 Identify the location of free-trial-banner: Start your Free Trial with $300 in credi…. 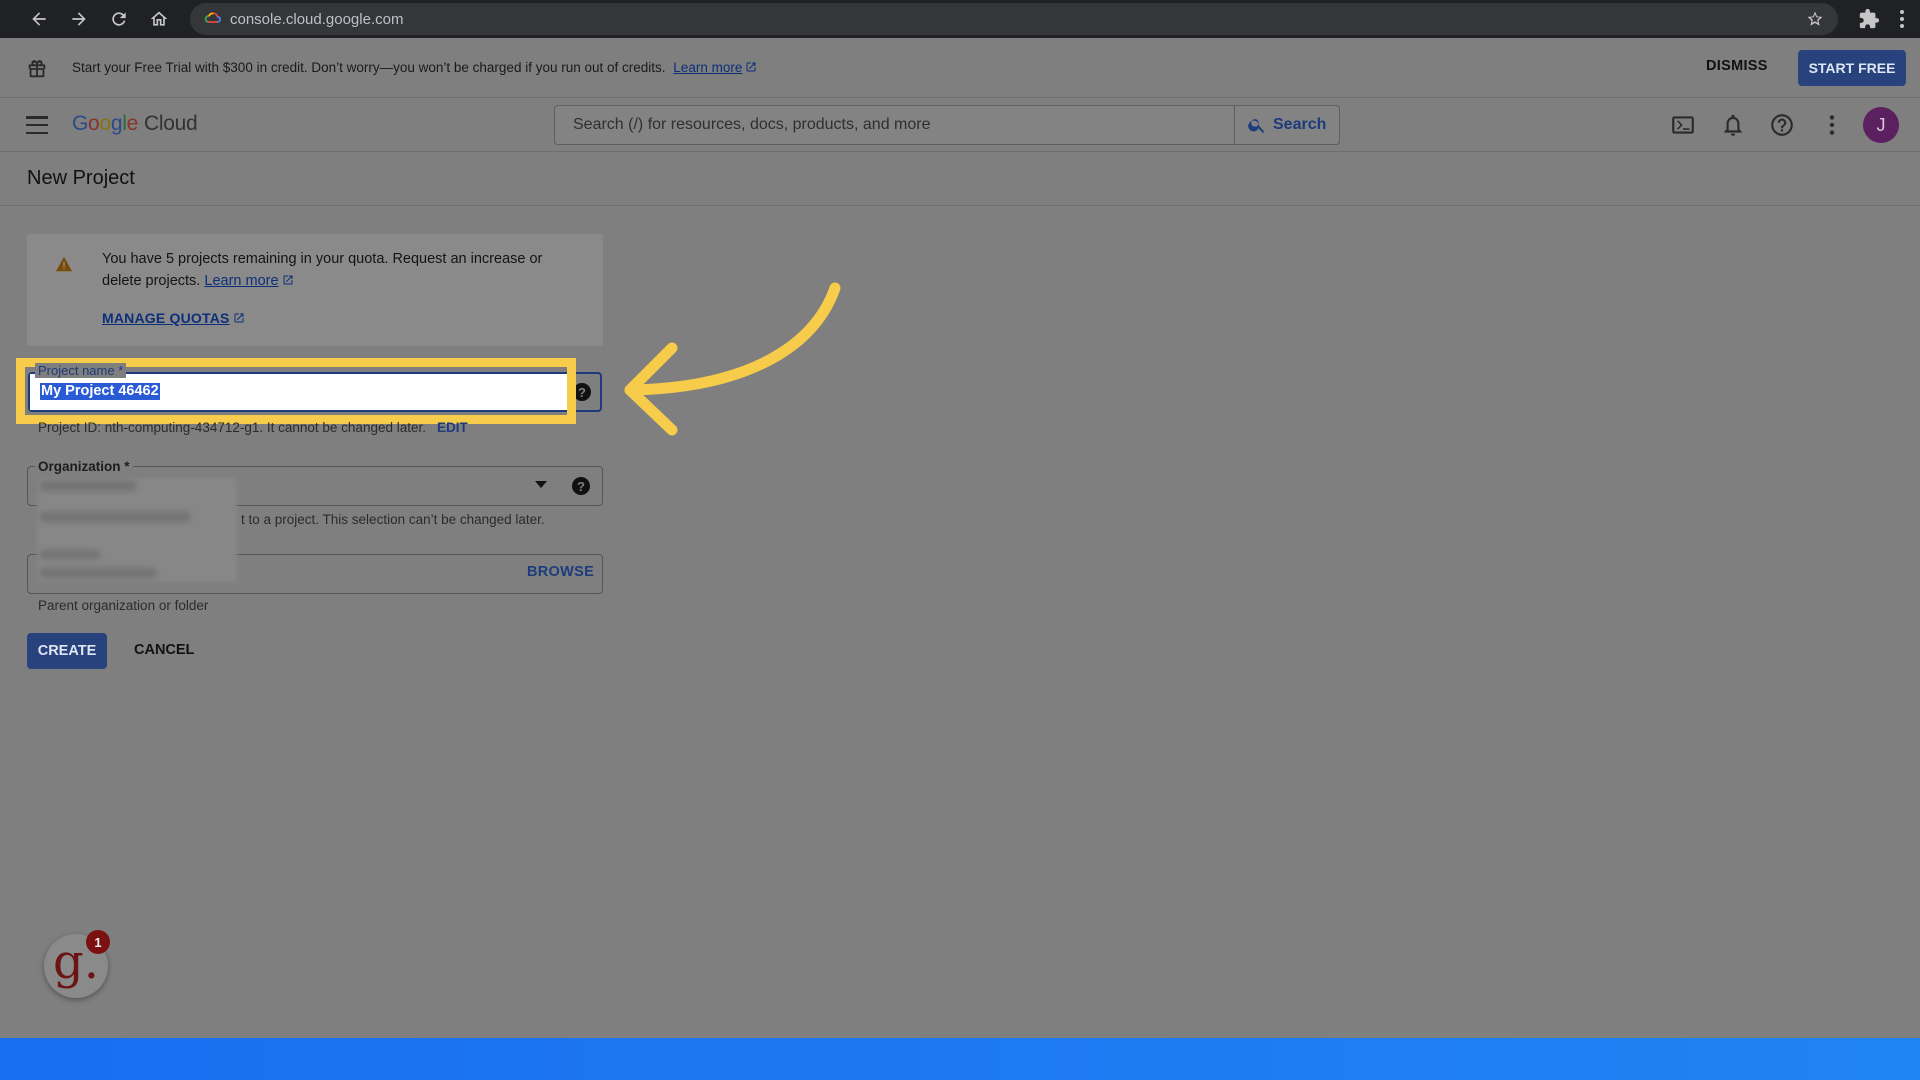
(960, 68).